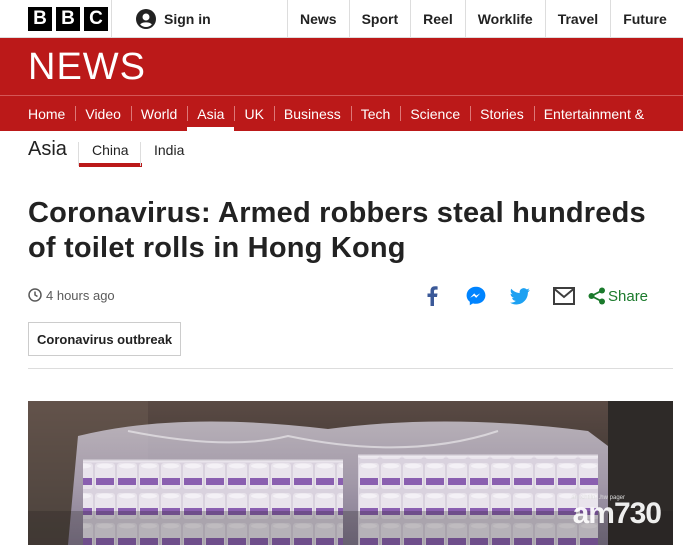  I want to click on bbc-logo-letter: C, so click(96, 19).